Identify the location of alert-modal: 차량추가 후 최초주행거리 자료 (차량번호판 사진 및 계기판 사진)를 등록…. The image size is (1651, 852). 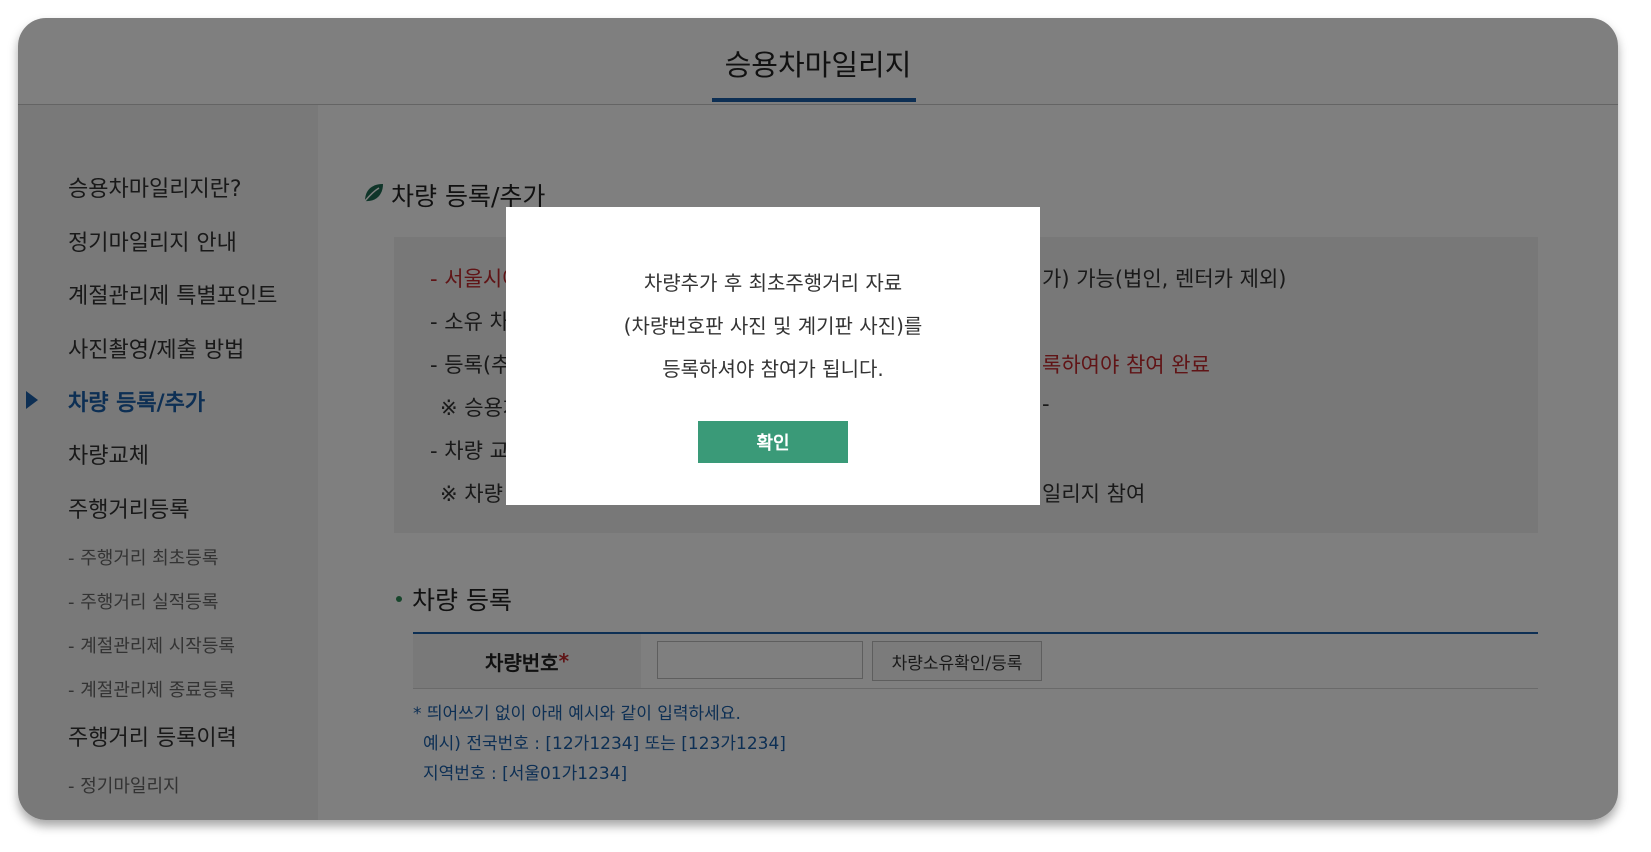
(773, 356).